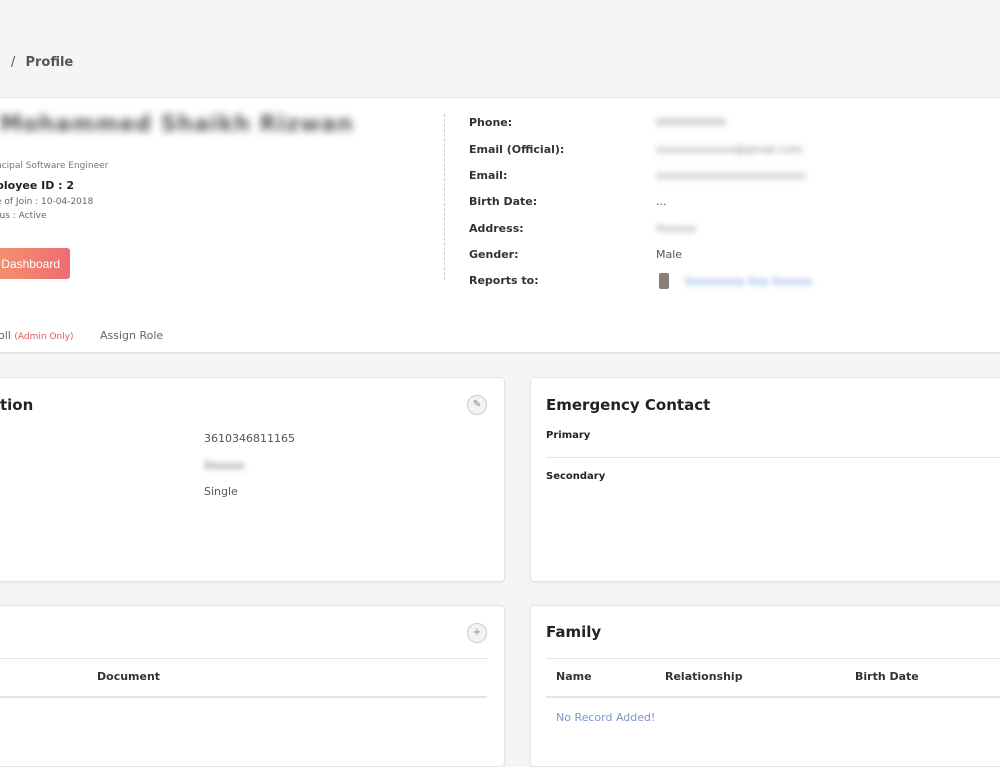 The image size is (1000, 767). I want to click on reports-to-link: Xxxxxxxxx Xxx Xxxxxx, so click(748, 281).